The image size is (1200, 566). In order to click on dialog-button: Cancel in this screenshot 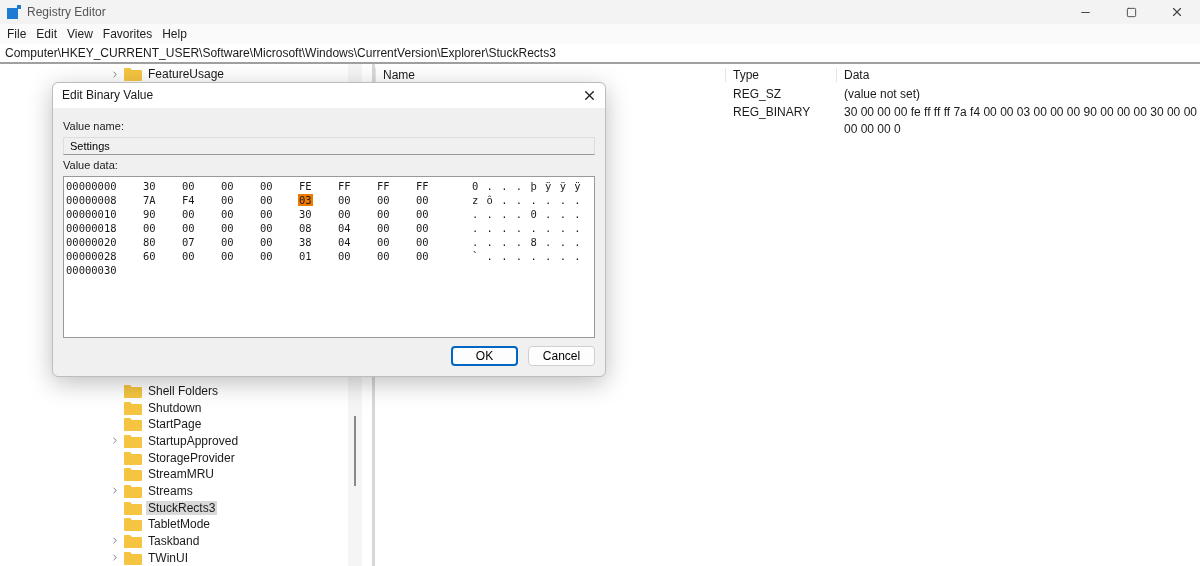, I will do `click(561, 356)`.